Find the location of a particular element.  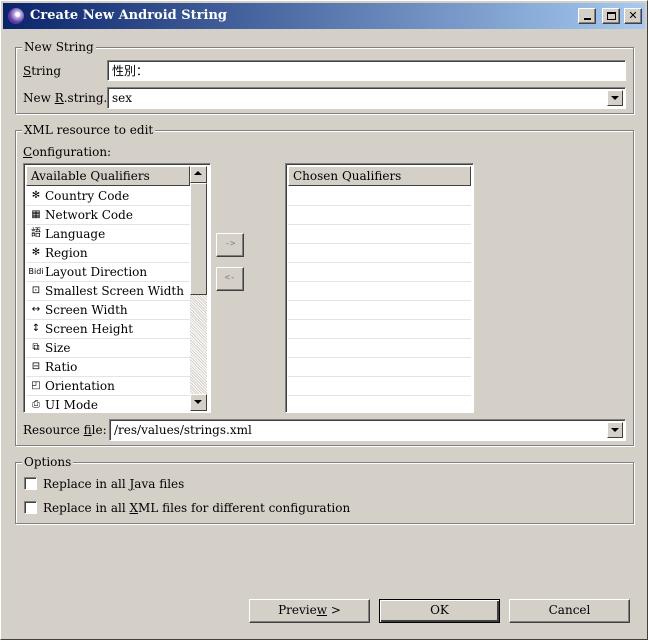

qualifier-label: Ratio is located at coordinates (61, 367).